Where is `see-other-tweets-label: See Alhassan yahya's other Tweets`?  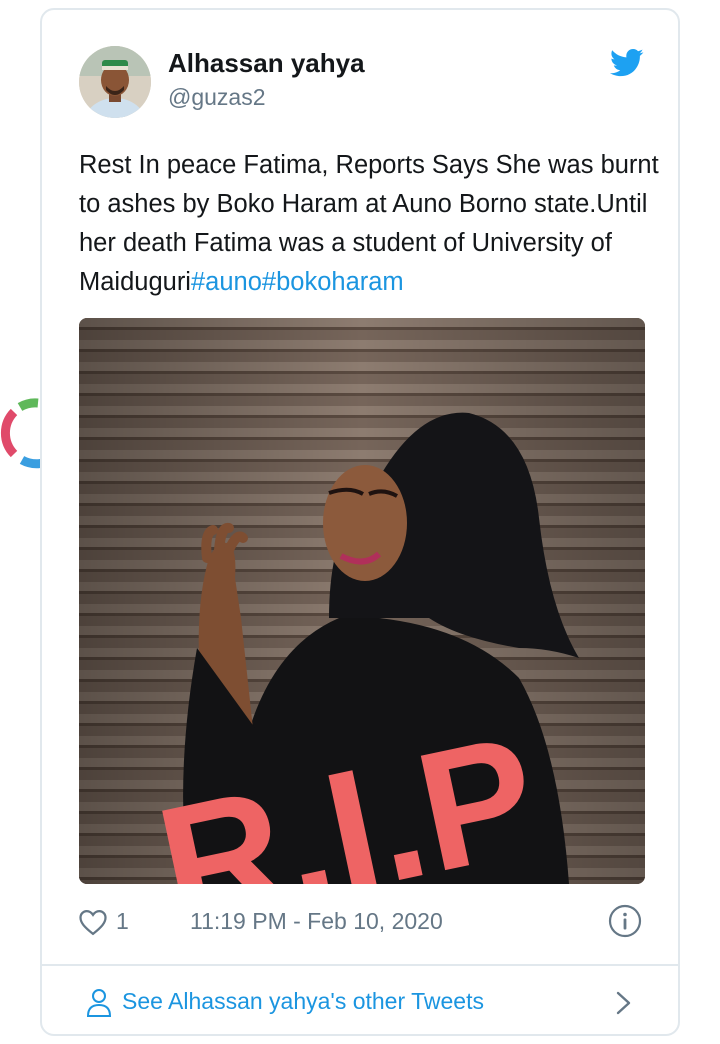
see-other-tweets-label: See Alhassan yahya's other Tweets is located at coordinates (303, 1001).